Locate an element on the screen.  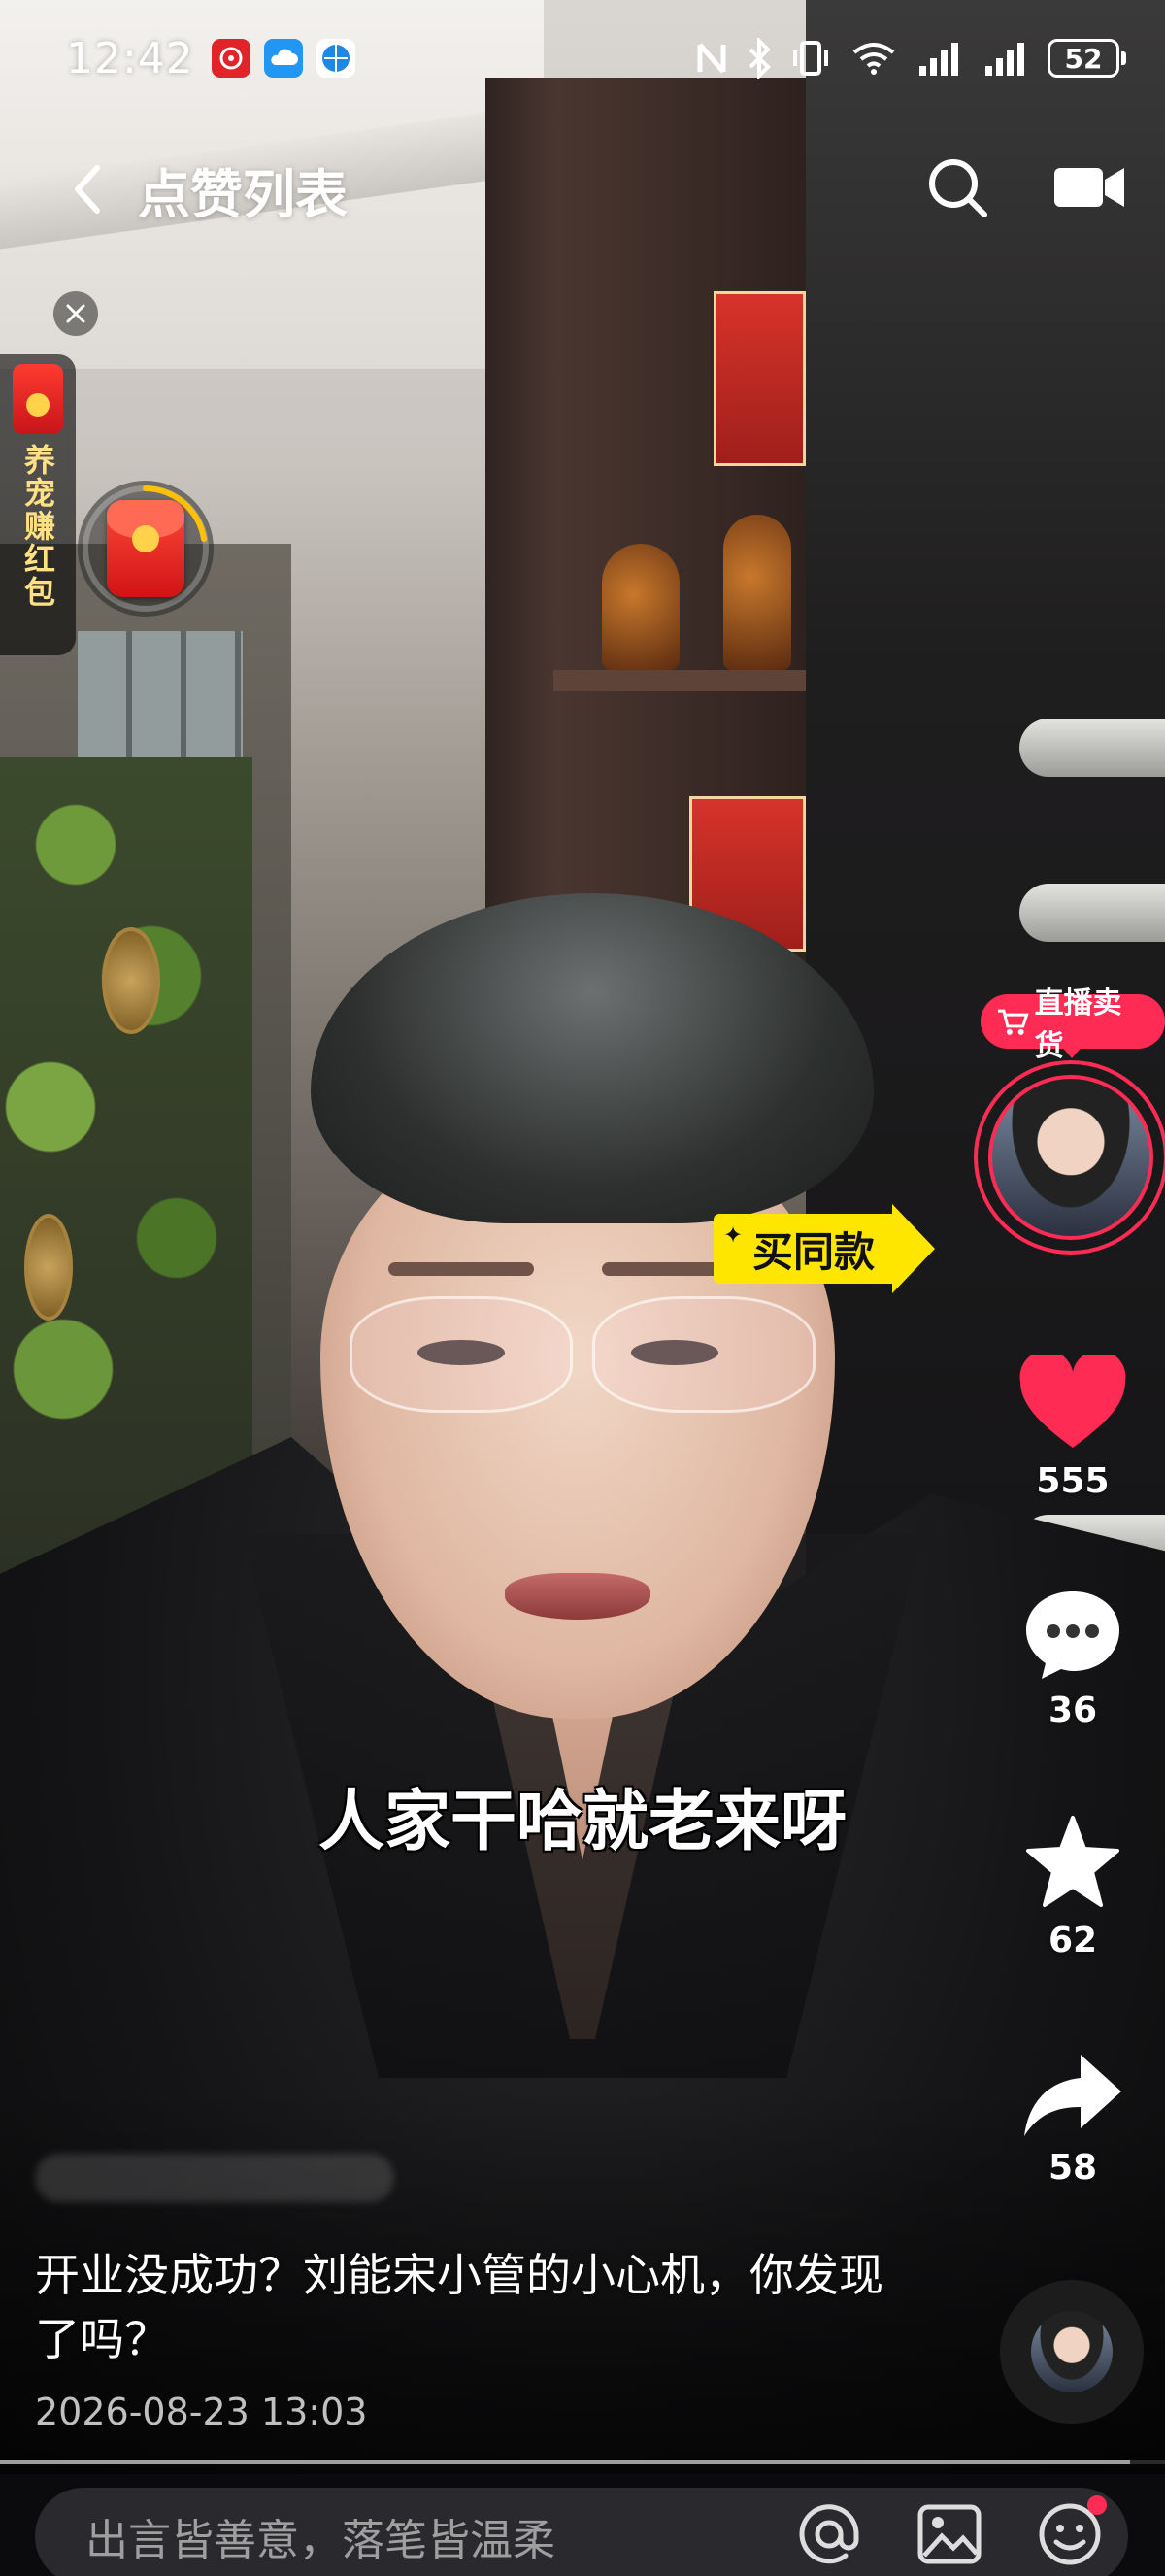
chevron-left-icon is located at coordinates (87, 190).